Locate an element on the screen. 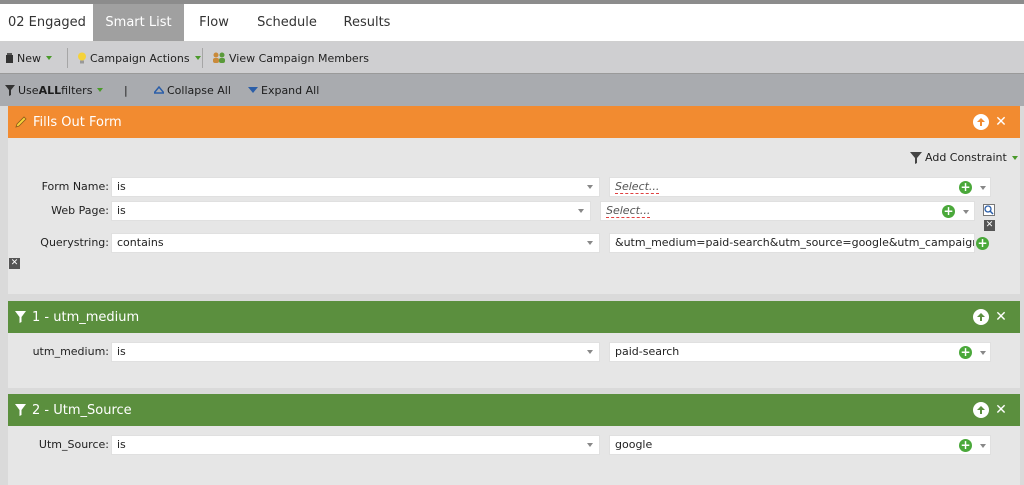 Image resolution: width=1024 pixels, height=485 pixels. lightbulb-icon is located at coordinates (82, 58).